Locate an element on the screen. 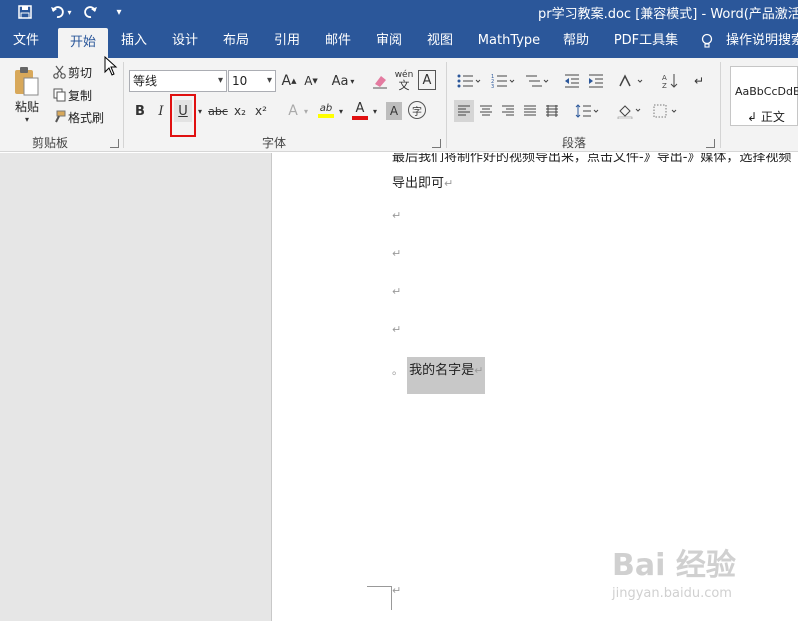 Image resolution: width=798 pixels, height=621 pixels. align-right-icon is located at coordinates (508, 111).